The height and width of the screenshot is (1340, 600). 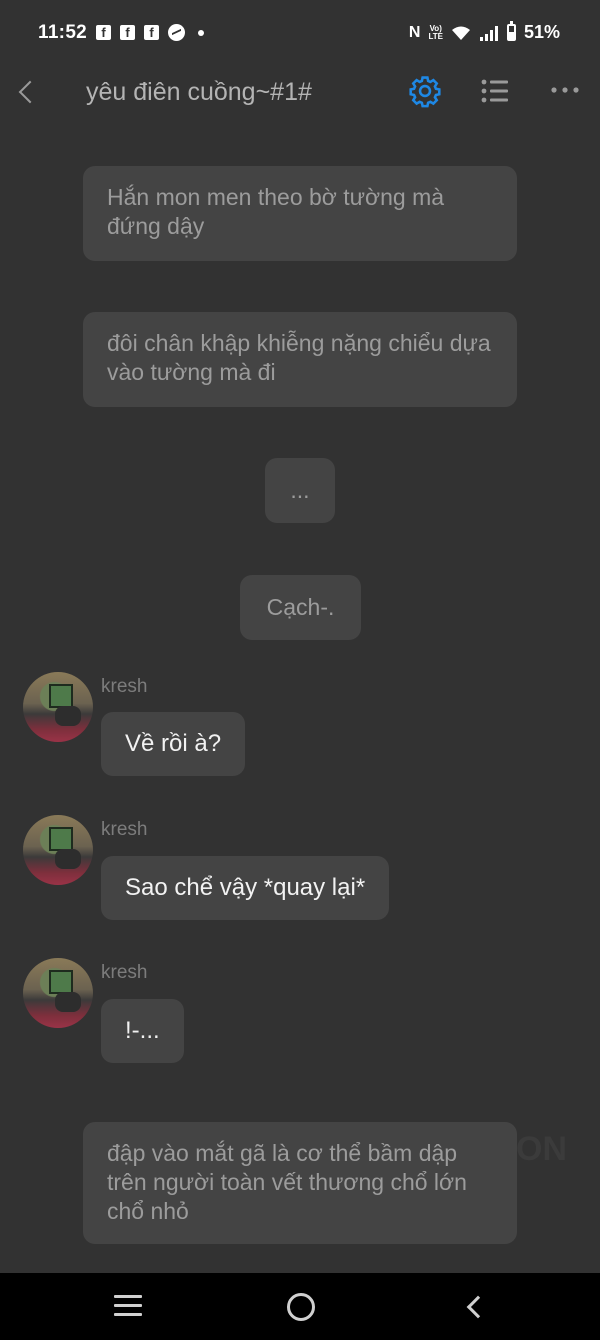 I want to click on character-bubble: Sao chể vậy *quay lại*, so click(x=245, y=888).